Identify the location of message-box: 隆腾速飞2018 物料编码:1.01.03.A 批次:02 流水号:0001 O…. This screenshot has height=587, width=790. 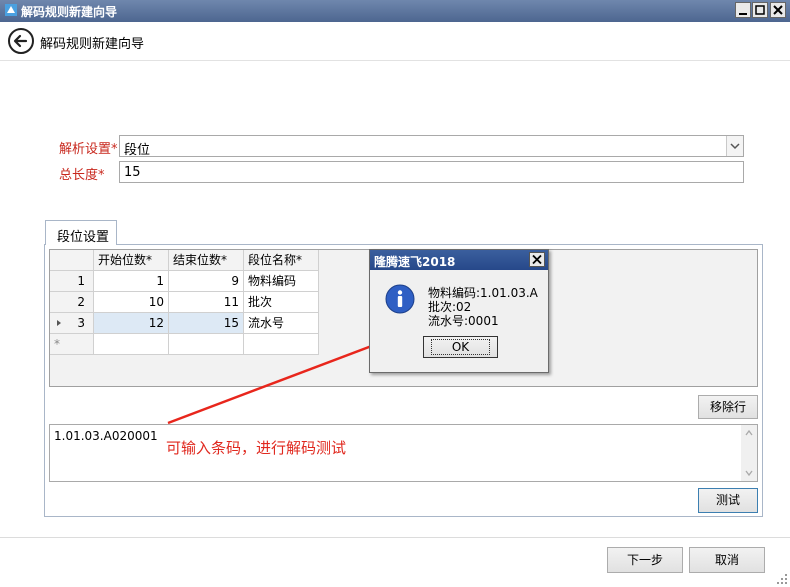
(459, 311).